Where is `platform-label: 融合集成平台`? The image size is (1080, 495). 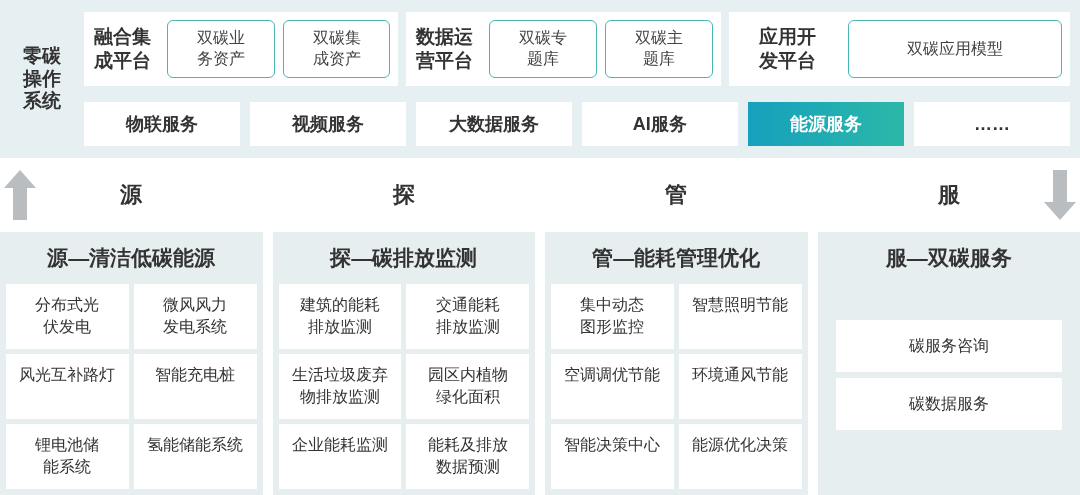 platform-label: 融合集成平台 is located at coordinates (122, 49).